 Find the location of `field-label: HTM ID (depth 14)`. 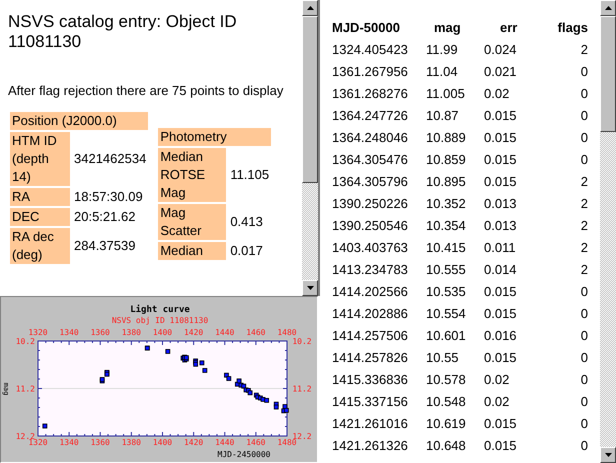

field-label: HTM ID (depth 14) is located at coordinates (40, 159).